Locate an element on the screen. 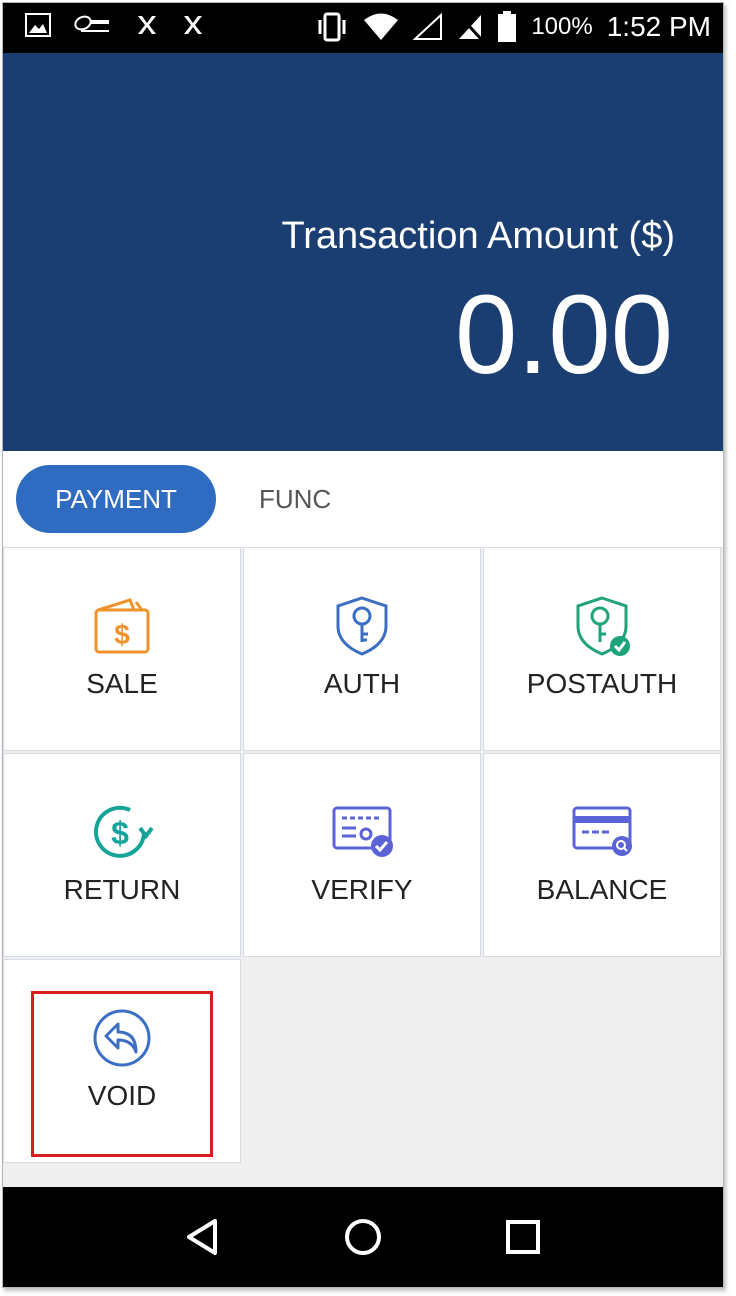 This screenshot has height=1296, width=736. return-button: $ RETURN is located at coordinates (122, 855).